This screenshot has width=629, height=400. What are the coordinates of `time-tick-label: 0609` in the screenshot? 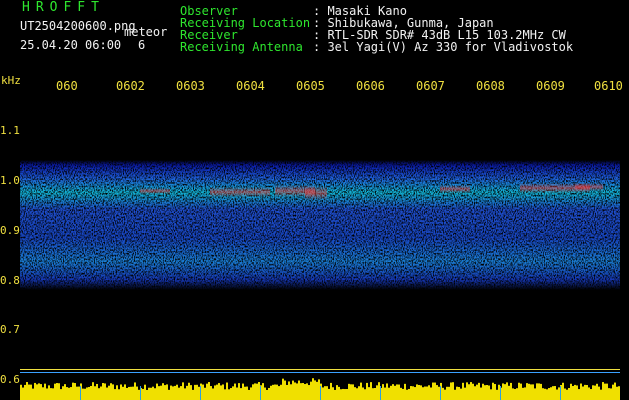 It's located at (550, 86).